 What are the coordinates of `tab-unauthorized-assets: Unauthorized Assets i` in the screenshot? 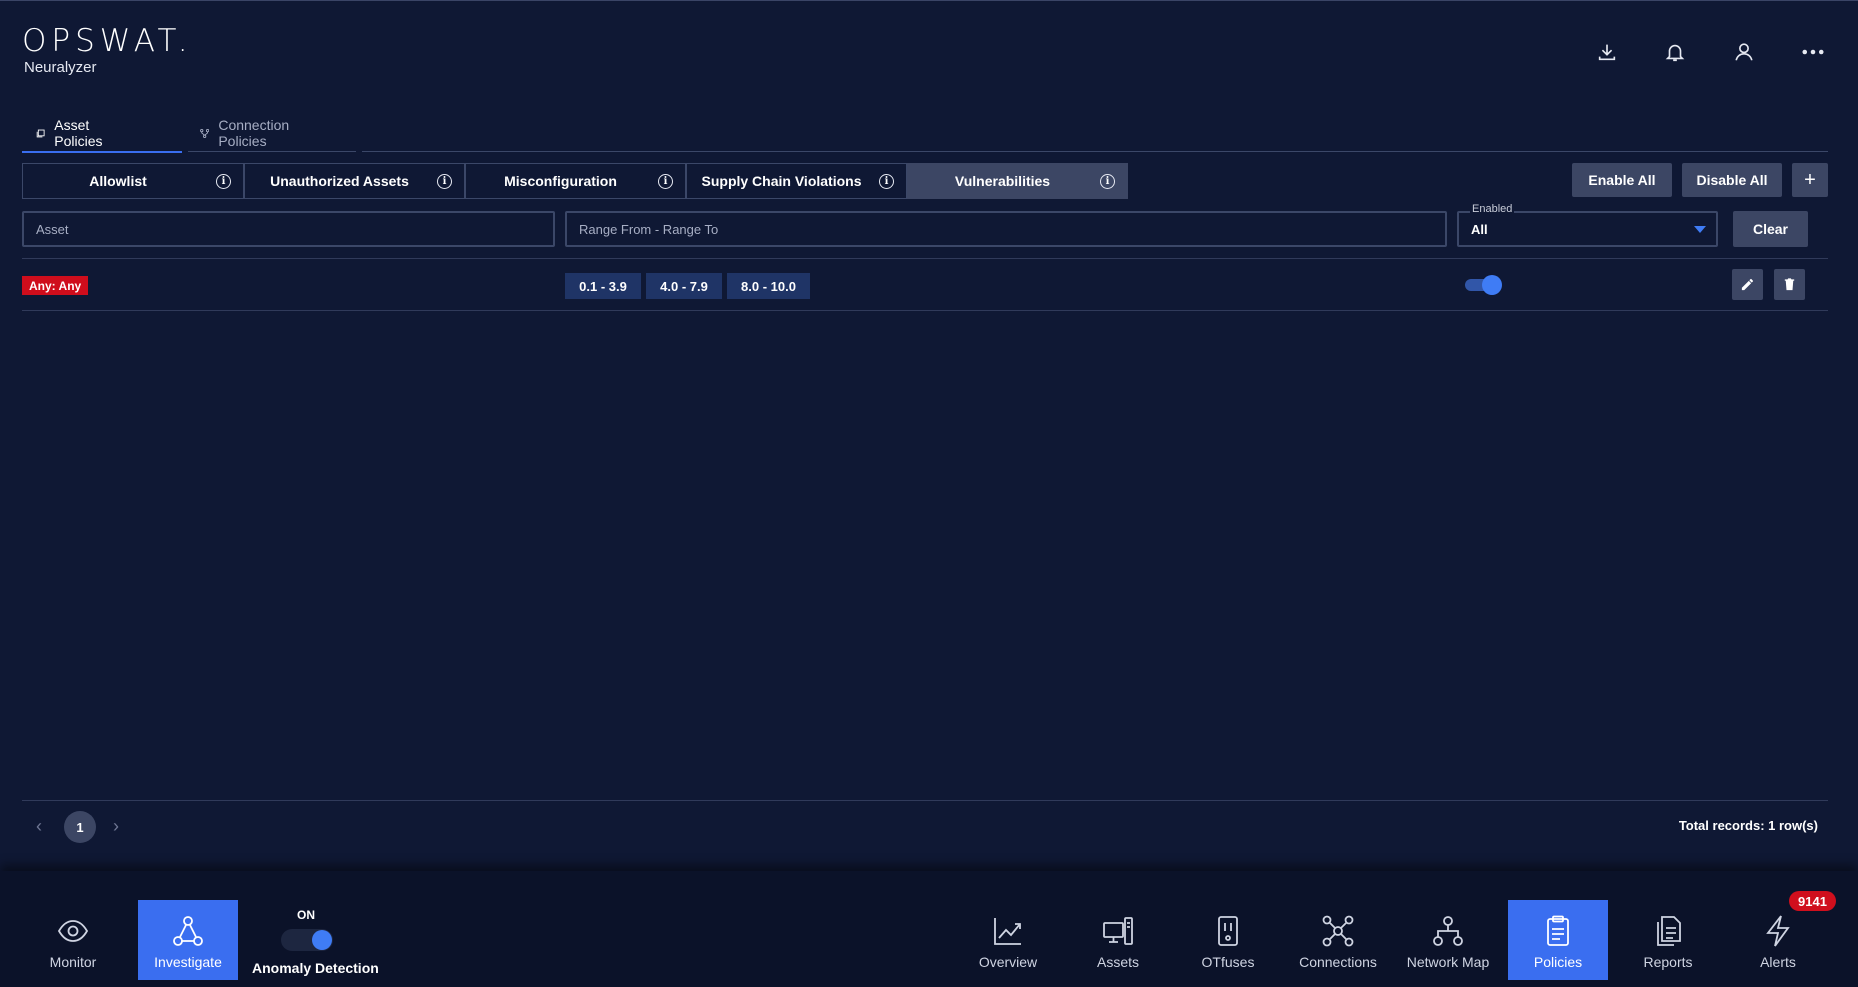 It's located at (354, 181).